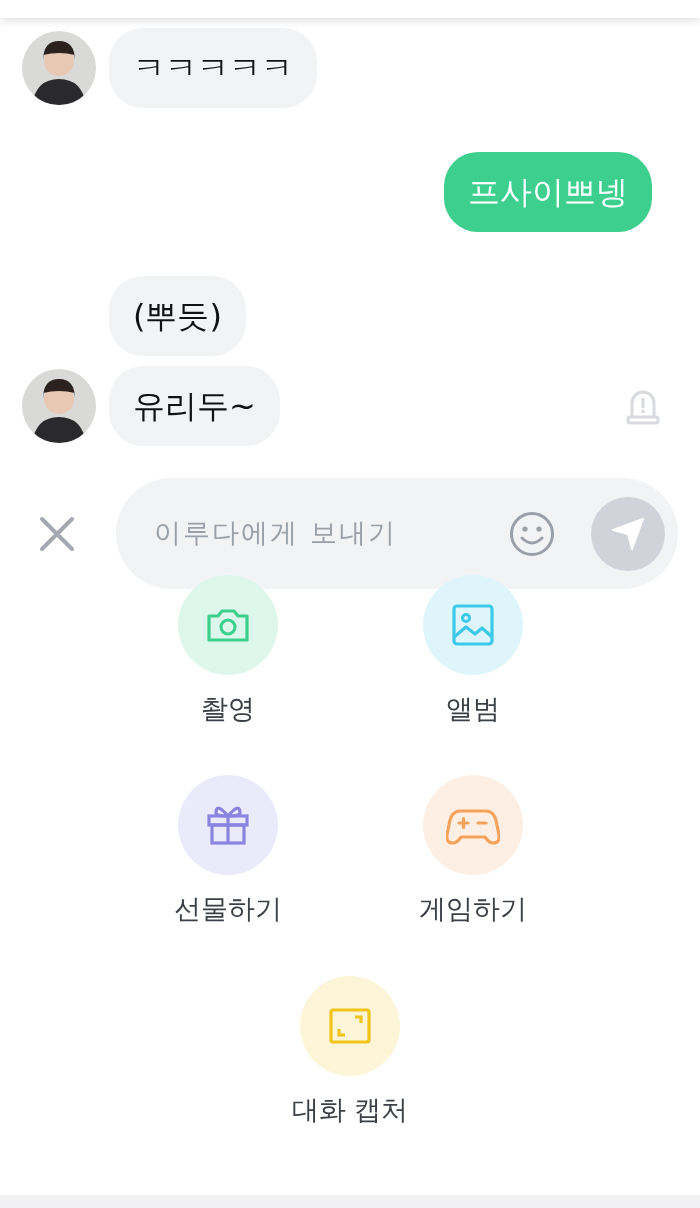  I want to click on message-bubble: 프사이쁘넹, so click(548, 192).